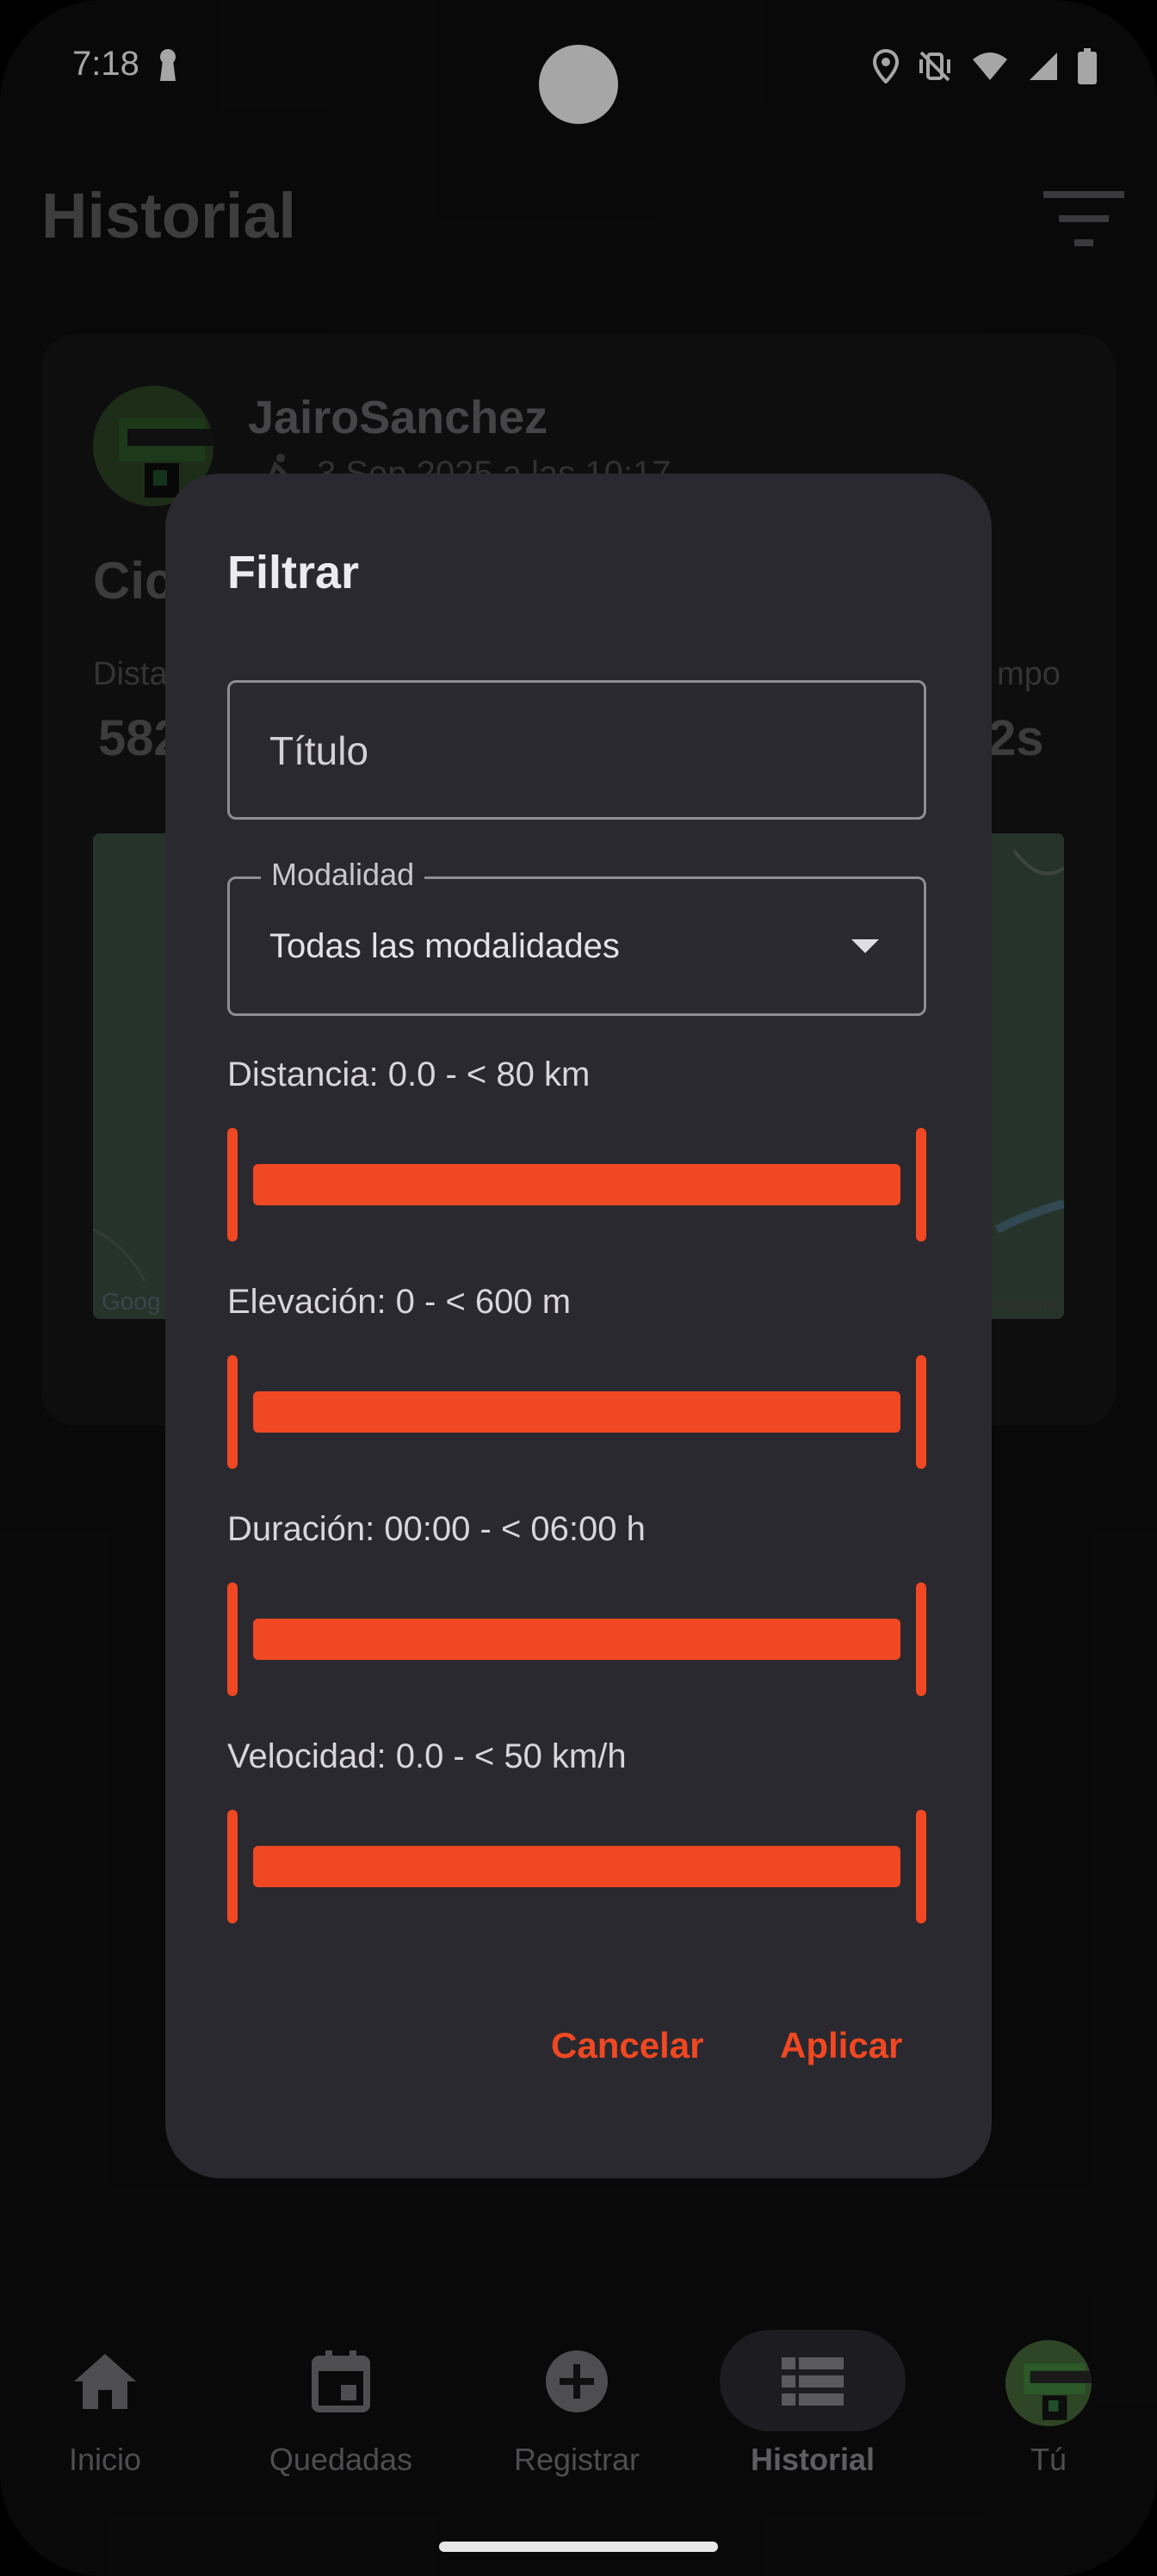 Image resolution: width=1157 pixels, height=2576 pixels. Describe the element at coordinates (921, 1639) in the screenshot. I see `duration-max-handle` at that location.